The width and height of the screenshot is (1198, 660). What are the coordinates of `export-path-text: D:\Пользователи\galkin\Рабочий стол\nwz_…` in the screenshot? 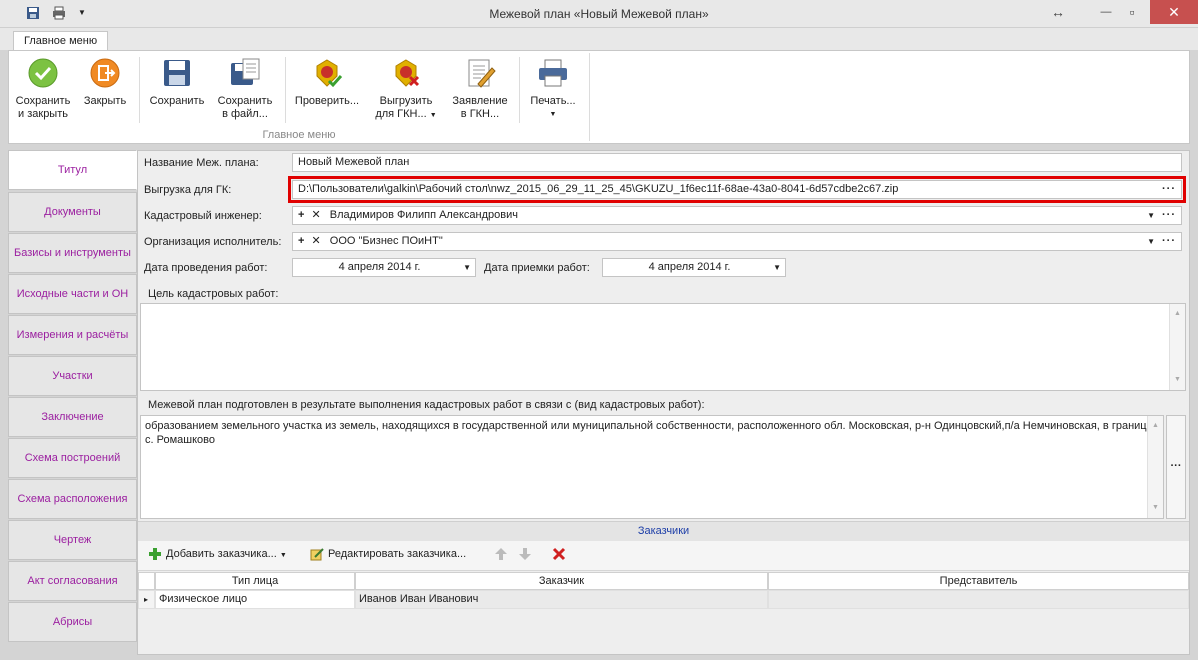 It's located at (598, 189).